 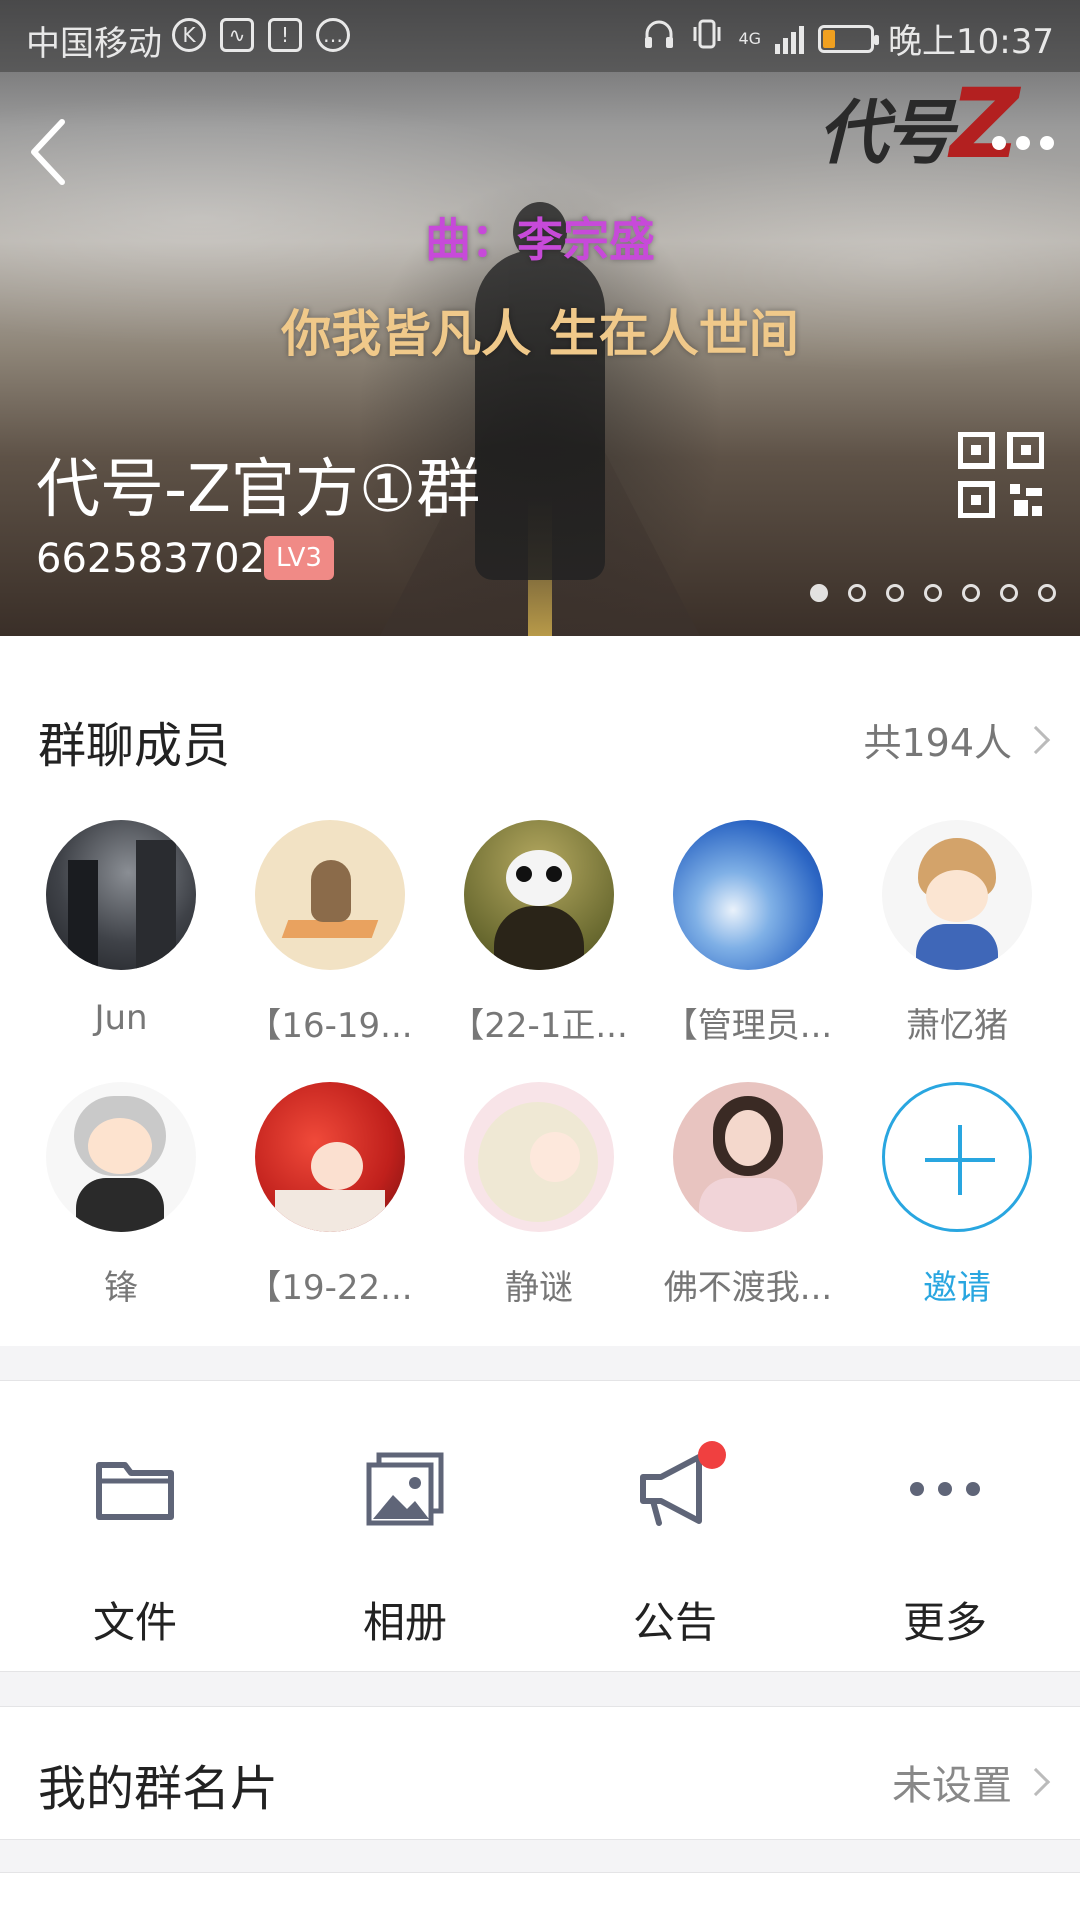 I want to click on my-group-card-row: 我的群名片 未设置, so click(x=540, y=1773).